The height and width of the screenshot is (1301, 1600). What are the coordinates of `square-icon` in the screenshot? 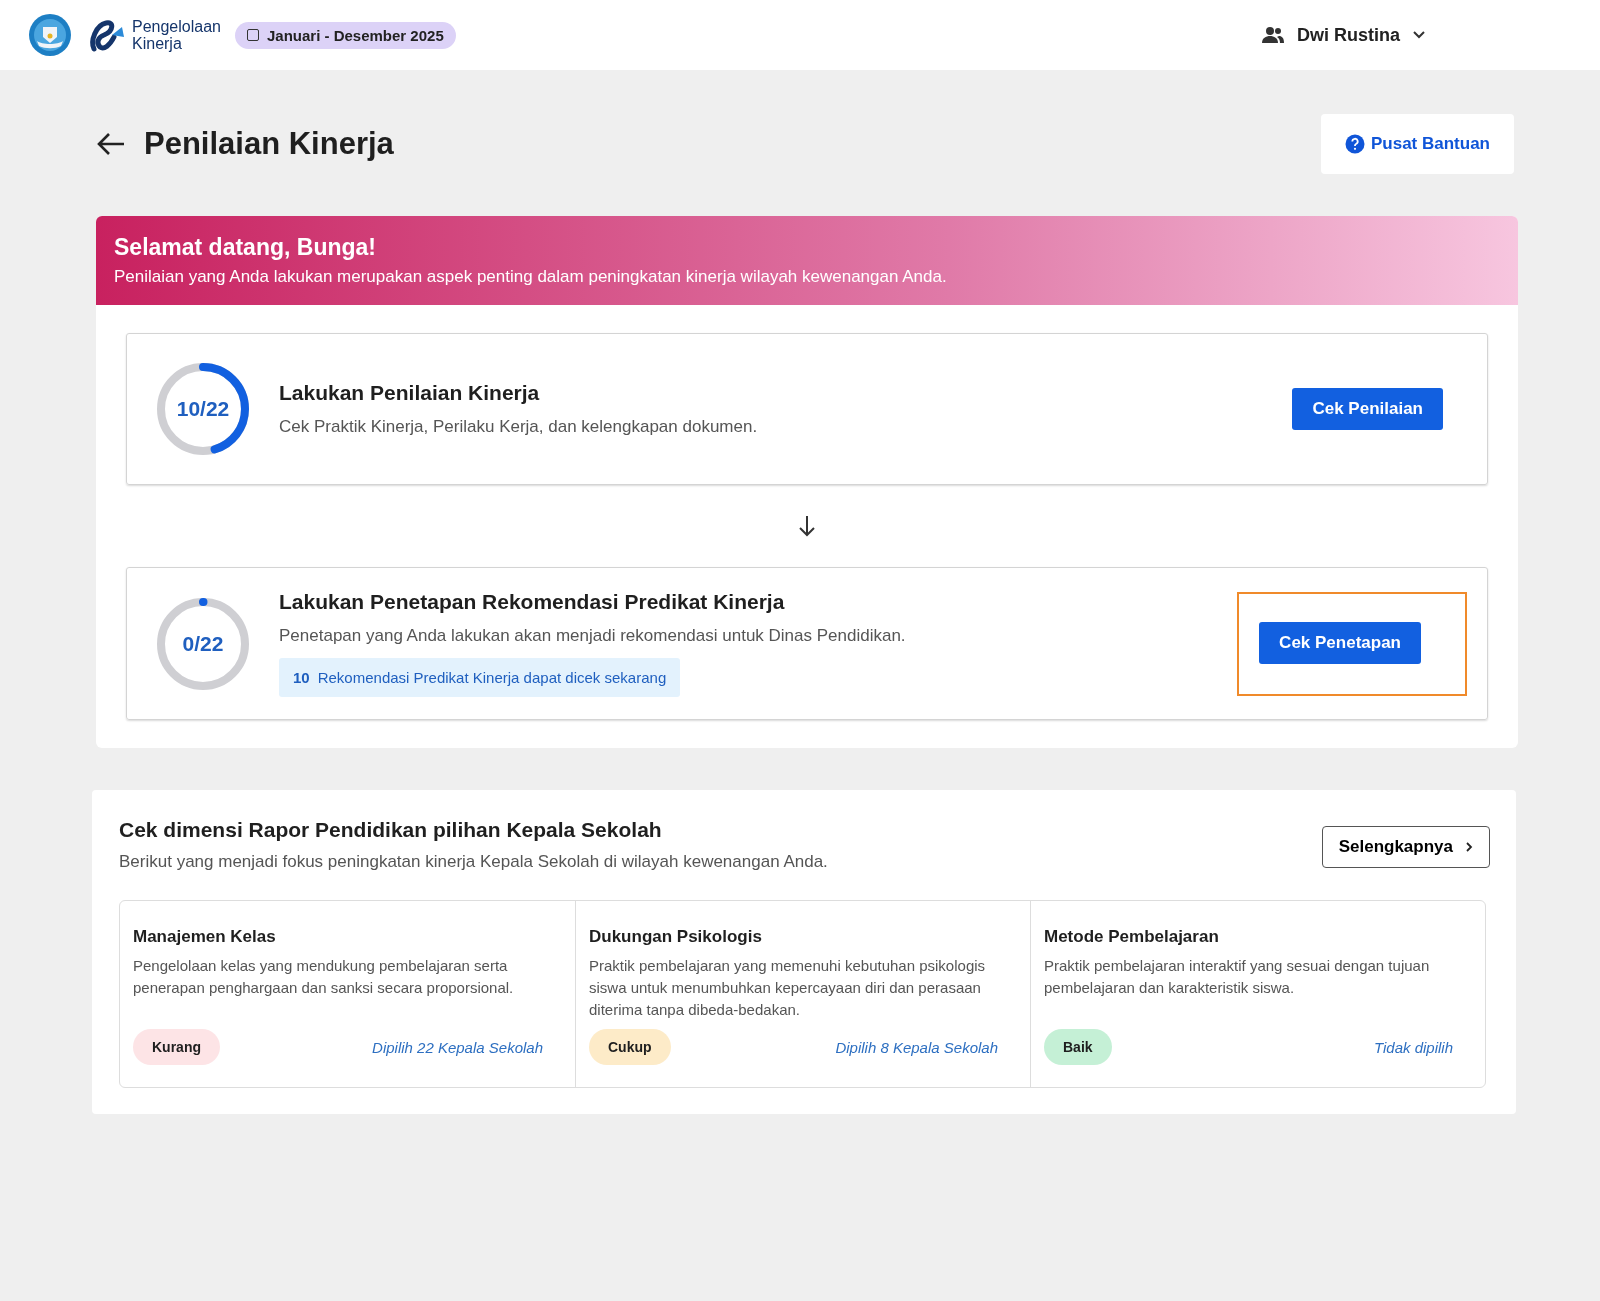 It's located at (252, 35).